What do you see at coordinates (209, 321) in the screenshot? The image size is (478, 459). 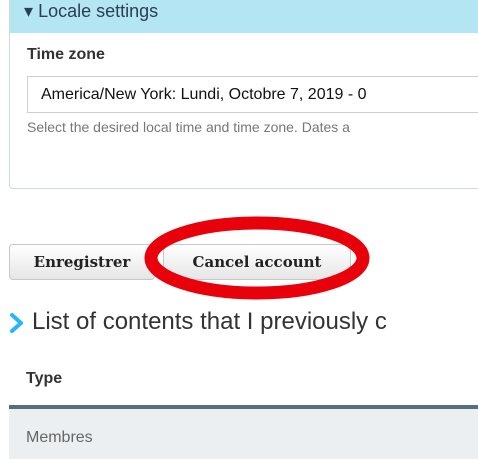 I see `contents-section-title: List of contents that I previously c` at bounding box center [209, 321].